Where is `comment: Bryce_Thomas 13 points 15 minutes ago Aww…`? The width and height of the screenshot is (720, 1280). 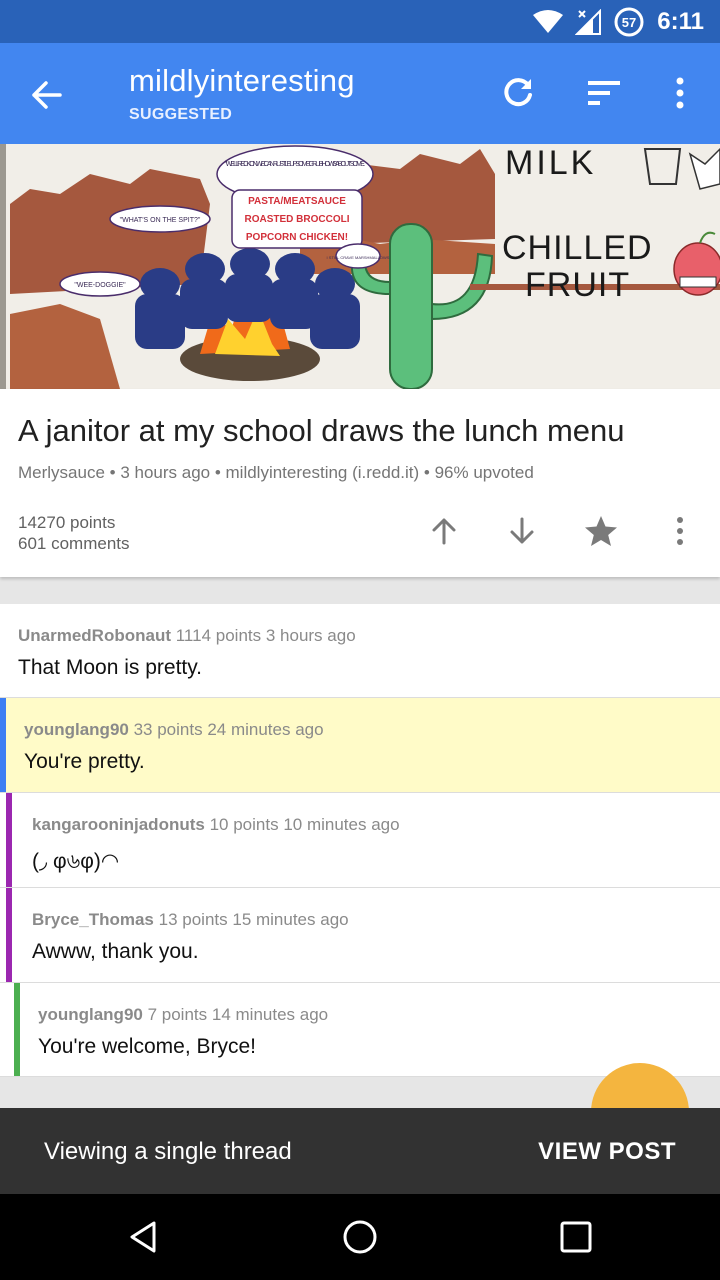
comment: Bryce_Thomas 13 points 15 minutes ago Aww… is located at coordinates (360, 935).